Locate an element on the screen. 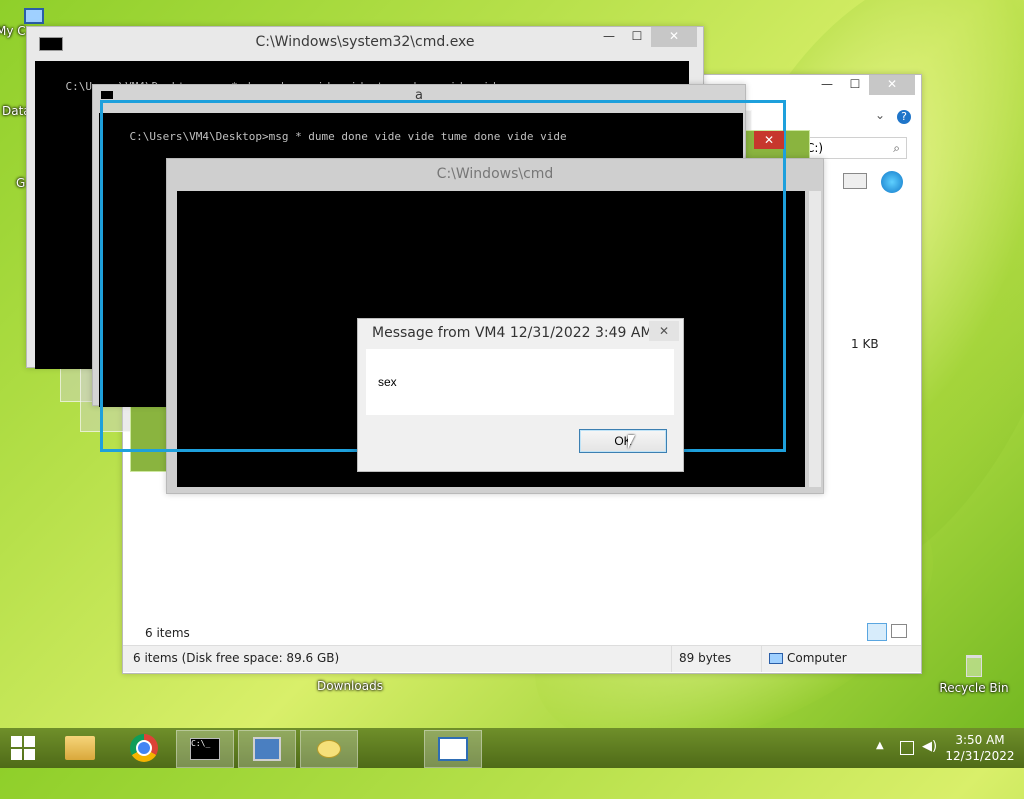 Image resolution: width=1024 pixels, height=799 pixels. taskbar-cmd: C:\_ is located at coordinates (205, 749).